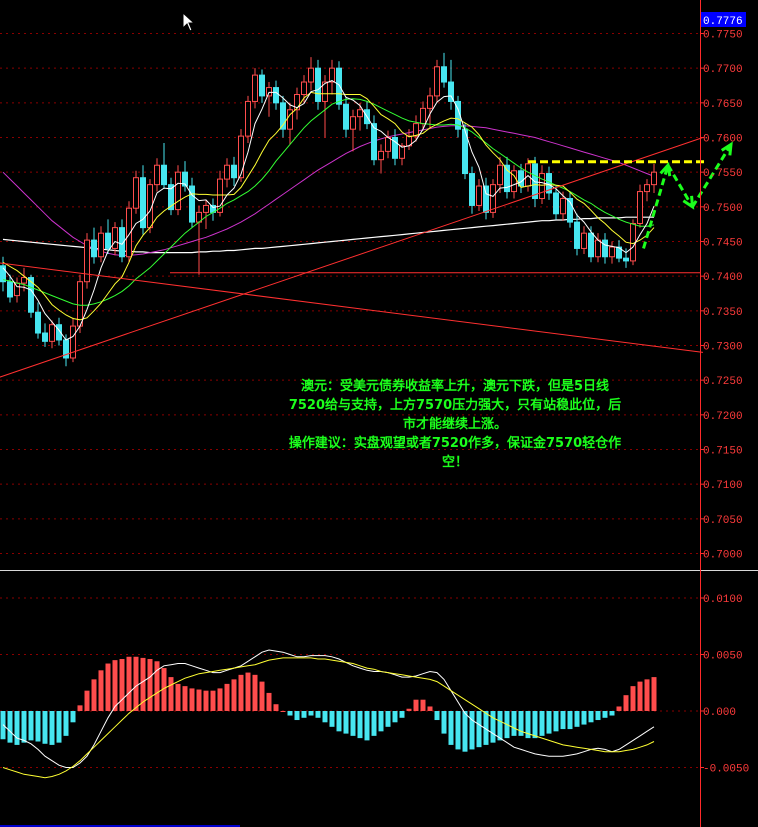 This screenshot has height=827, width=758. Describe the element at coordinates (723, 140) in the screenshot. I see `price-tick-label: 0.7600` at that location.